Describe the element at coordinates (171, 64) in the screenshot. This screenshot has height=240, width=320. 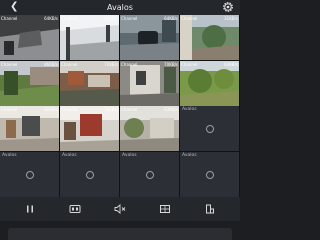
I see `bitrate-readout: 70KB/s` at that location.